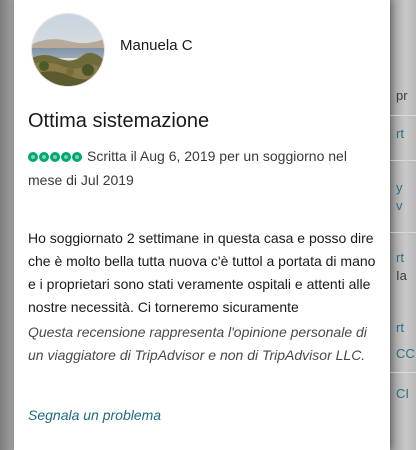 This screenshot has width=416, height=450. What do you see at coordinates (403, 225) in the screenshot?
I see `background-page: pr rt y v rt Ia rt CC CI` at bounding box center [403, 225].